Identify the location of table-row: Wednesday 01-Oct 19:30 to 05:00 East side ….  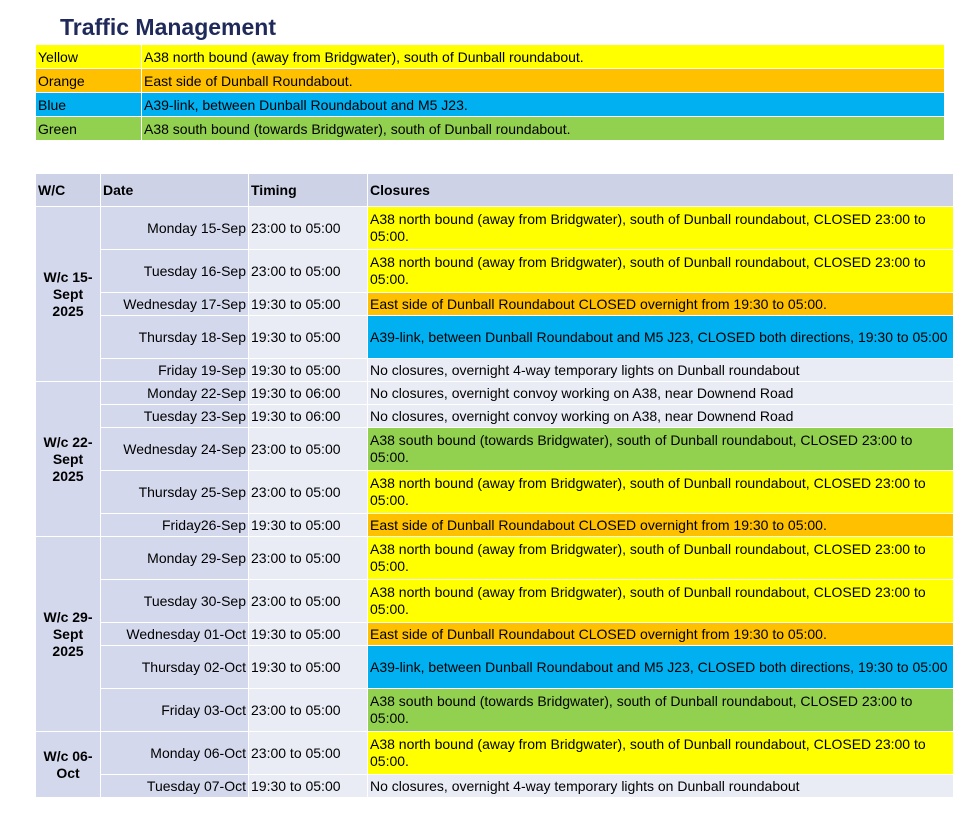
(495, 634).